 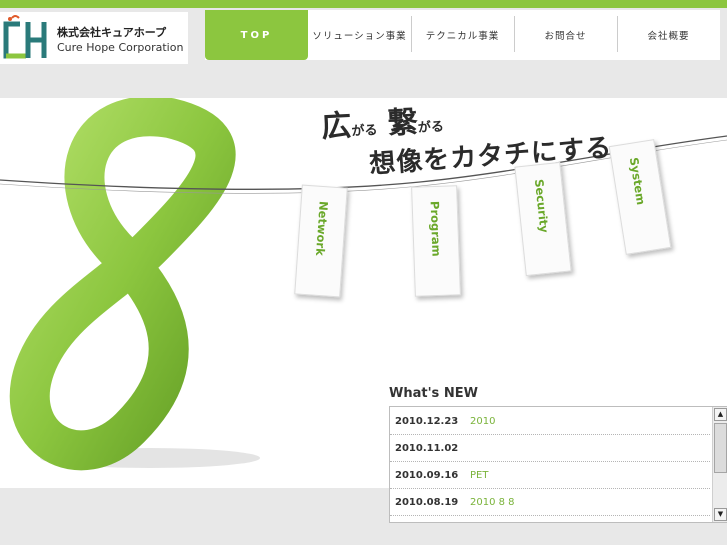 I want to click on news-scrollbar: ▲ ▼, so click(x=719, y=464).